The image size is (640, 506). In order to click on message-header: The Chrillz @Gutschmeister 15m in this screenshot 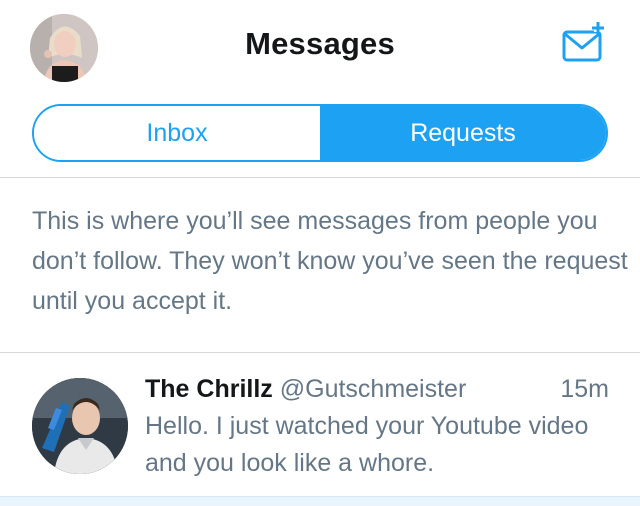, I will do `click(377, 389)`.